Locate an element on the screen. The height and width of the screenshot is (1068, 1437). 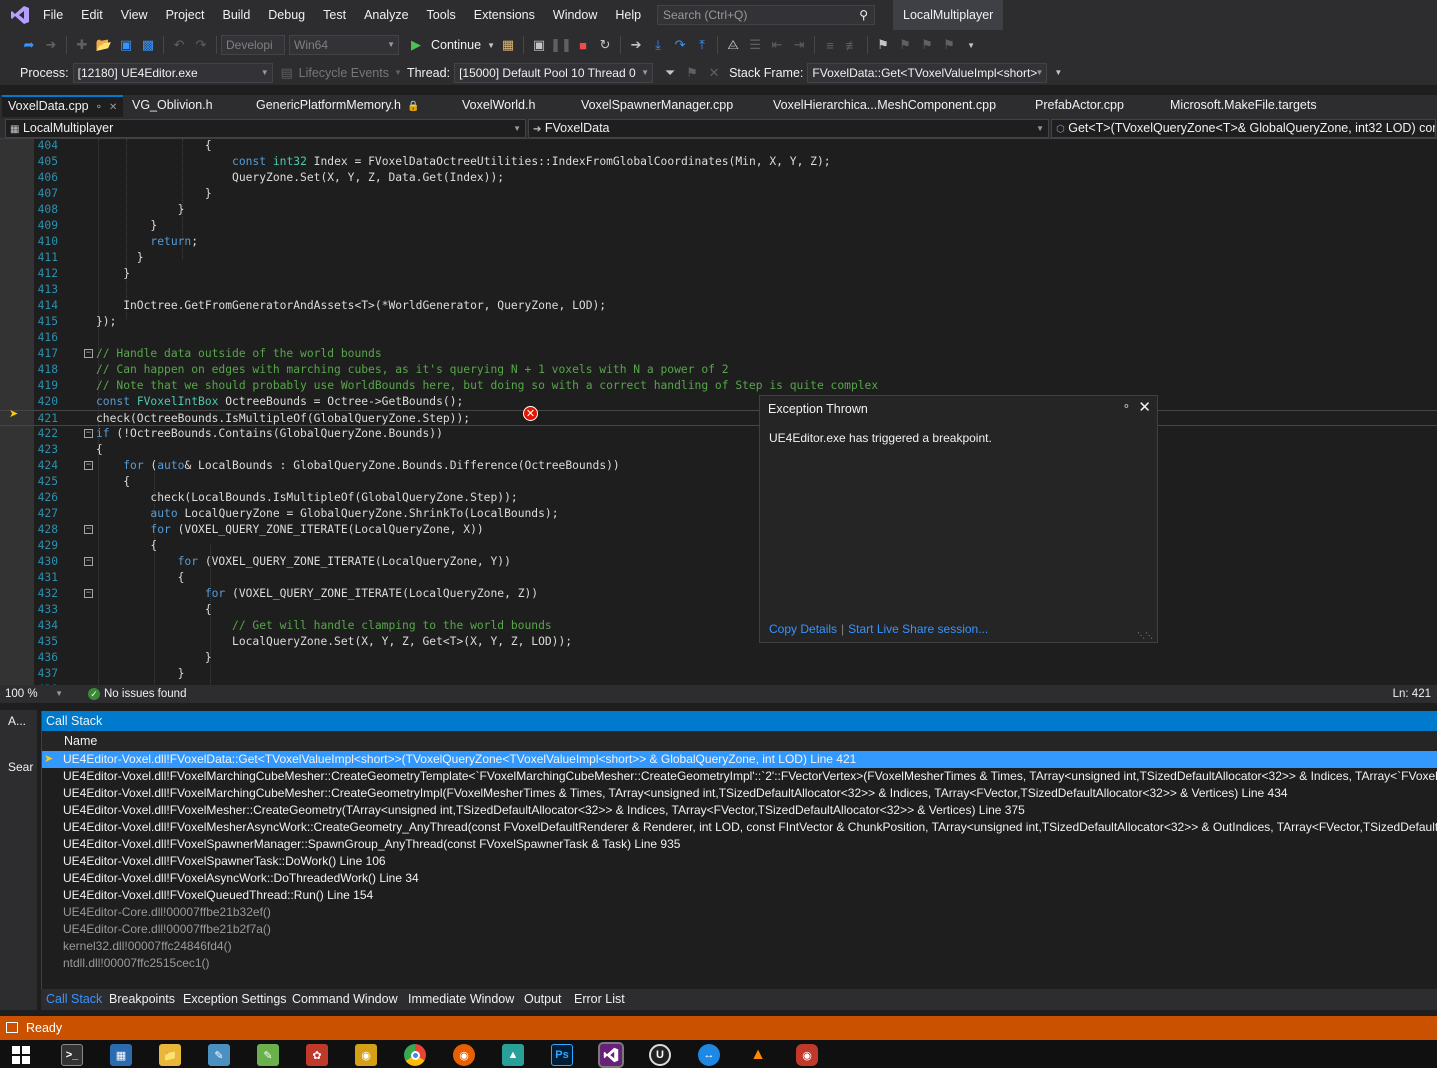
menu-window: Window is located at coordinates (575, 15).